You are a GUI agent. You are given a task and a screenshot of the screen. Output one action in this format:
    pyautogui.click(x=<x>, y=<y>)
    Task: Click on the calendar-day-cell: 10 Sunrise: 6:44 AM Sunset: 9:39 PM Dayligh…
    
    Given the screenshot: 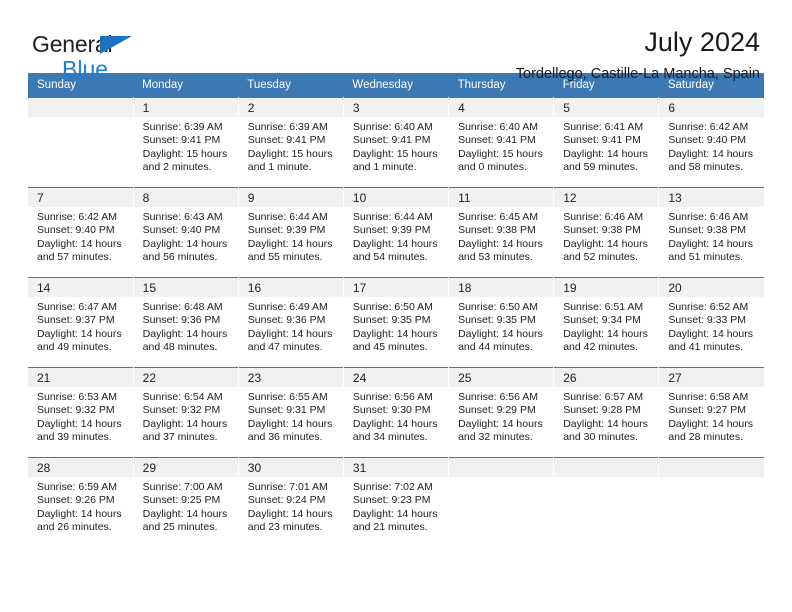 What is the action you would take?
    pyautogui.click(x=396, y=232)
    